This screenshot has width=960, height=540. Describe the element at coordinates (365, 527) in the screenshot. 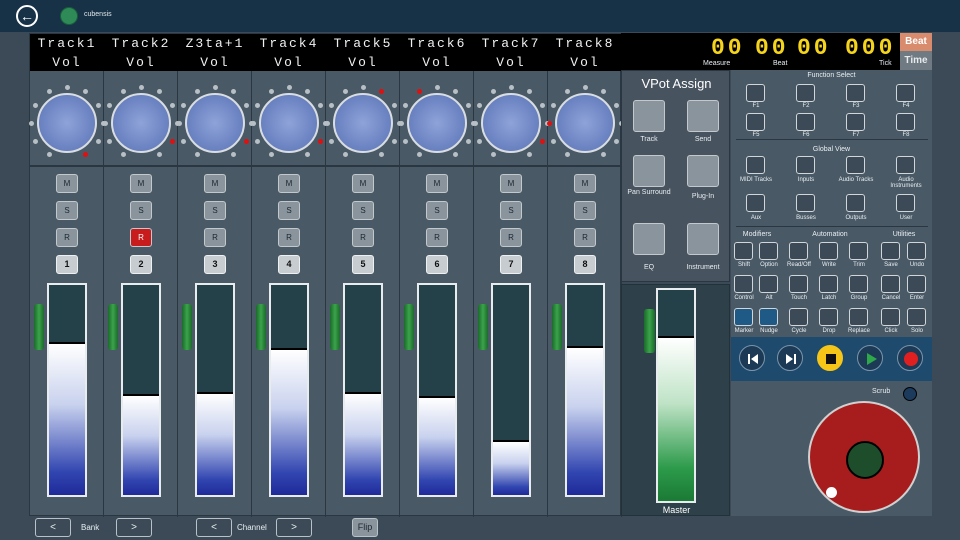

I see `flip-button: Flip` at that location.